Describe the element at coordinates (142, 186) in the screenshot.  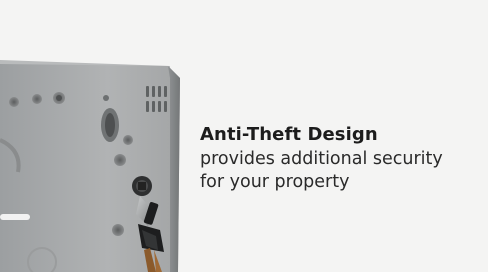
I see `lock-icon` at that location.